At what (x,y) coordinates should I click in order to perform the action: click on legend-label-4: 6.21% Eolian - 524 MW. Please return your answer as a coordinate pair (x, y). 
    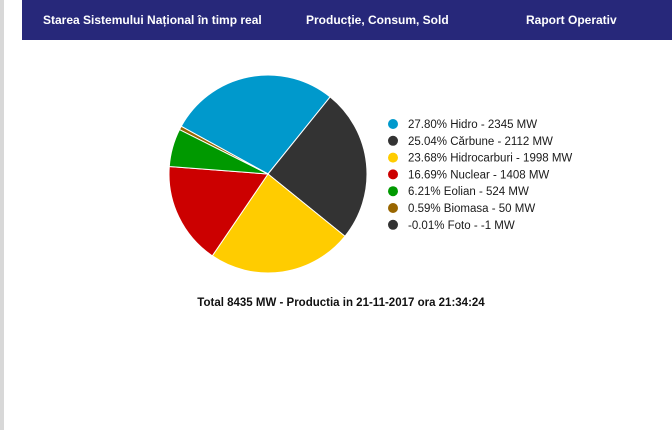
    Looking at the image, I should click on (468, 192).